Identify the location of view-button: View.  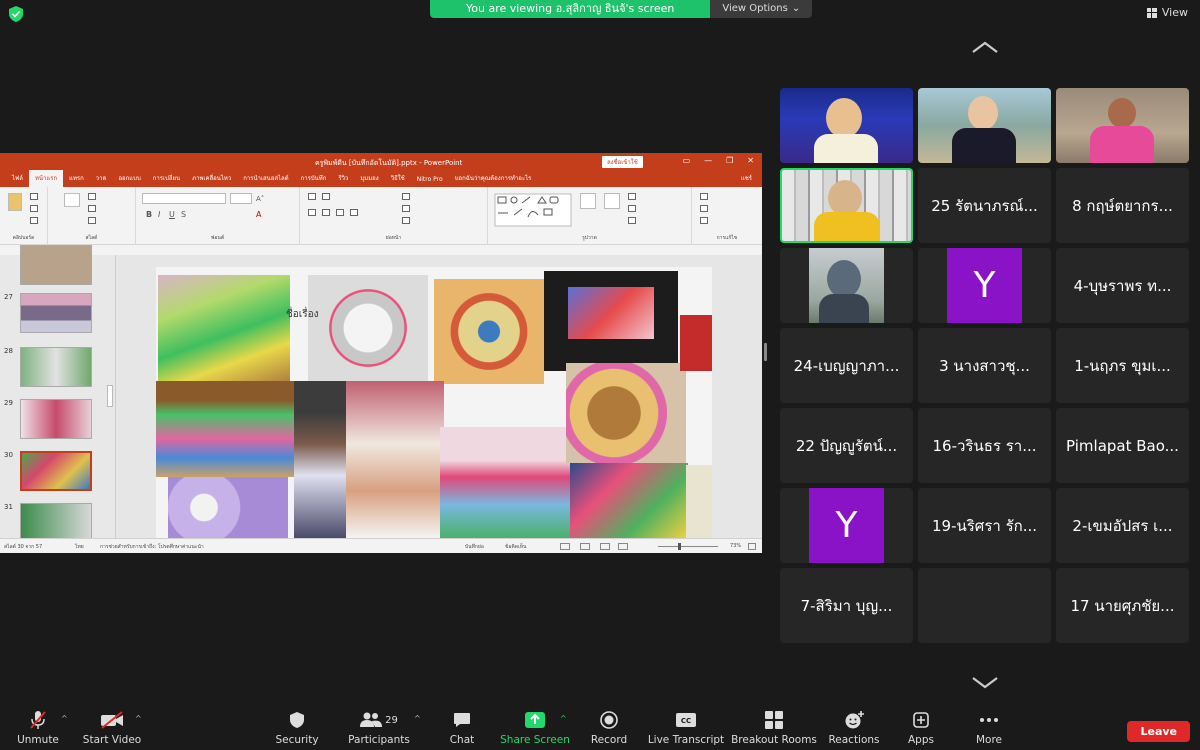
(1167, 12).